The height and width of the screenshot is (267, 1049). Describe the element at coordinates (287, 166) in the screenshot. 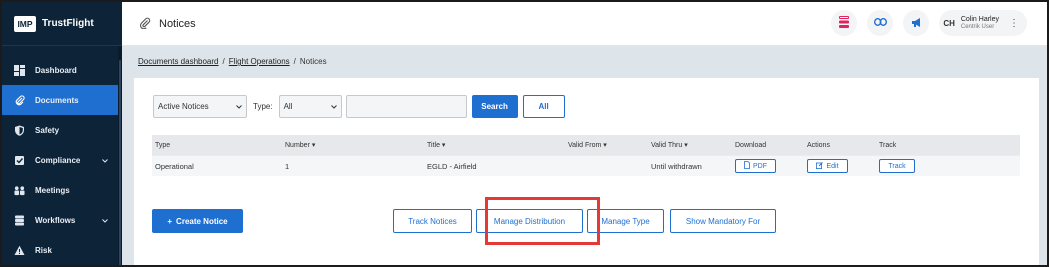

I see `cell-number: 1` at that location.